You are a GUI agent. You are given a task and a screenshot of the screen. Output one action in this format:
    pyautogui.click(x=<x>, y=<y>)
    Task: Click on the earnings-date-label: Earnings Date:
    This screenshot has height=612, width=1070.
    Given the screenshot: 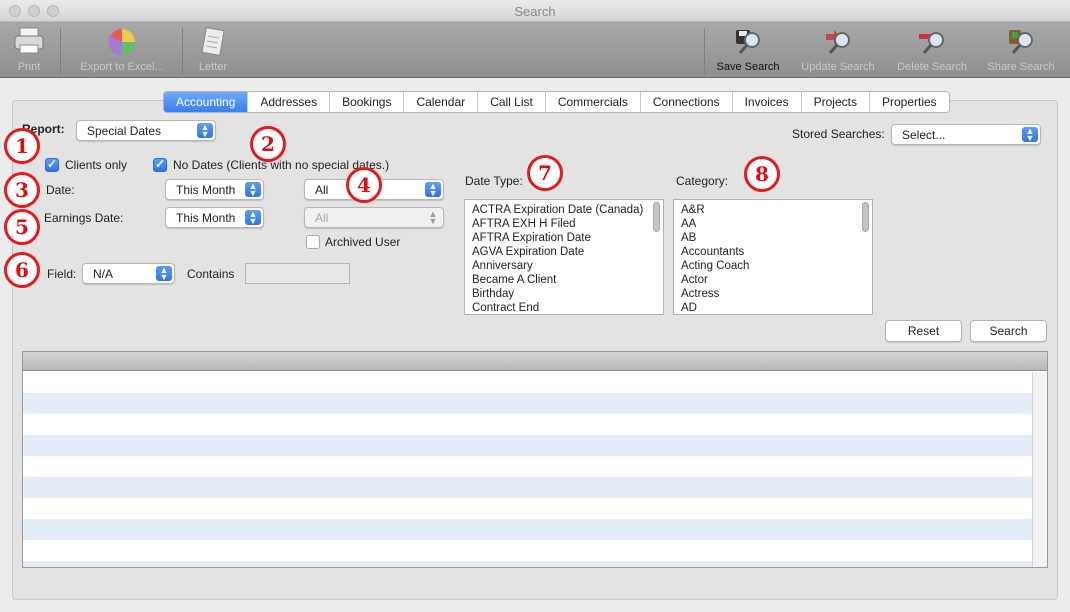 What is the action you would take?
    pyautogui.click(x=84, y=218)
    